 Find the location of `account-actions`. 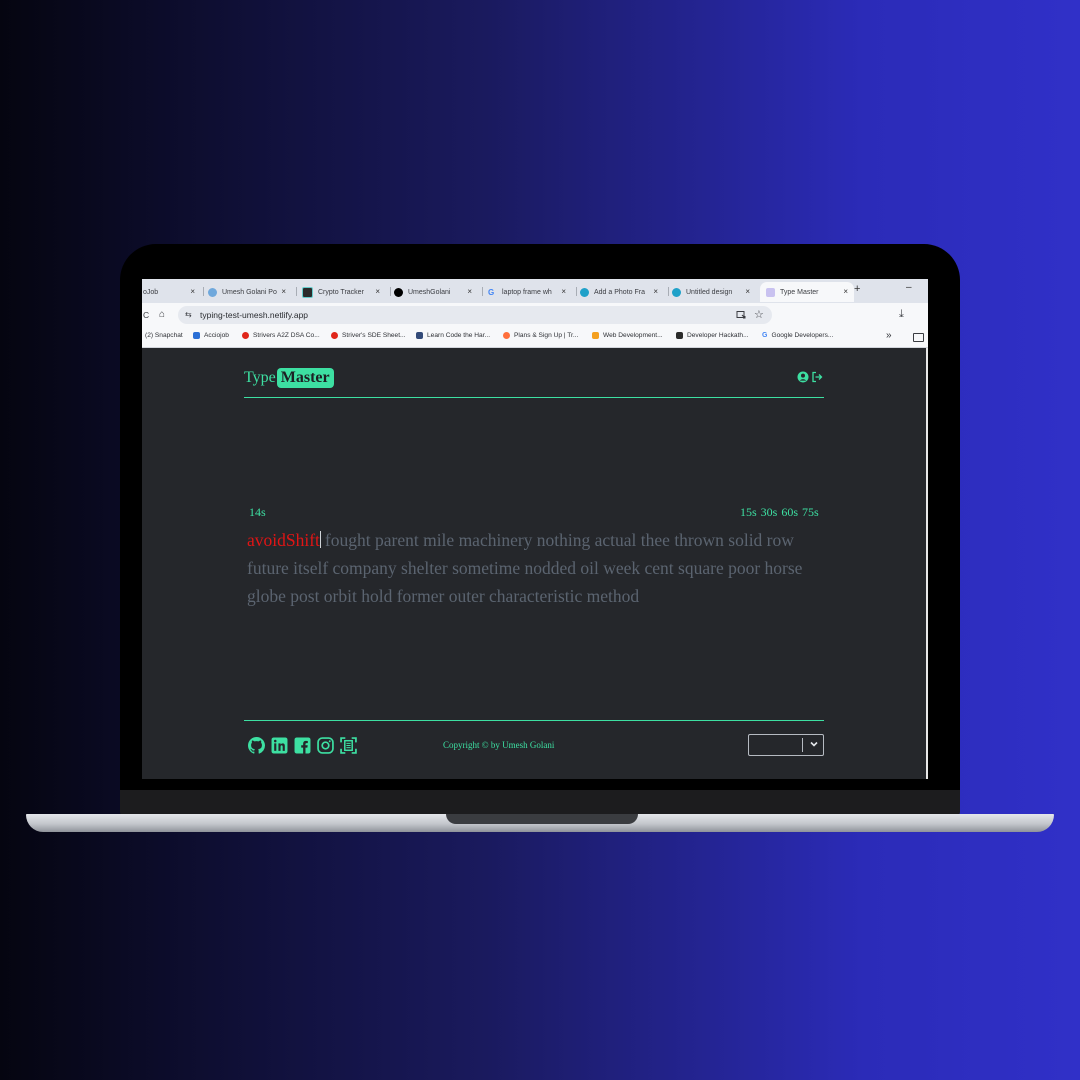

account-actions is located at coordinates (810, 377).